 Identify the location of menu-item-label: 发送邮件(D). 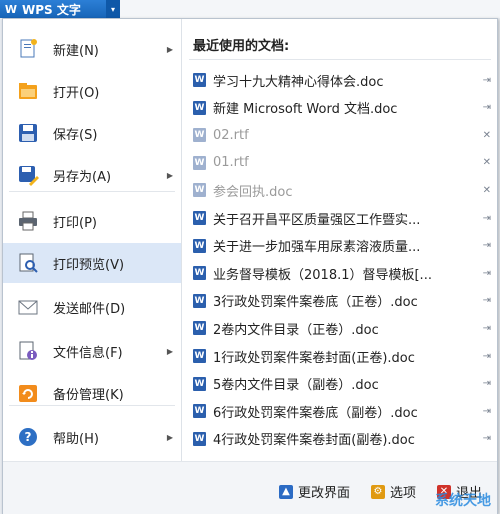
(89, 309).